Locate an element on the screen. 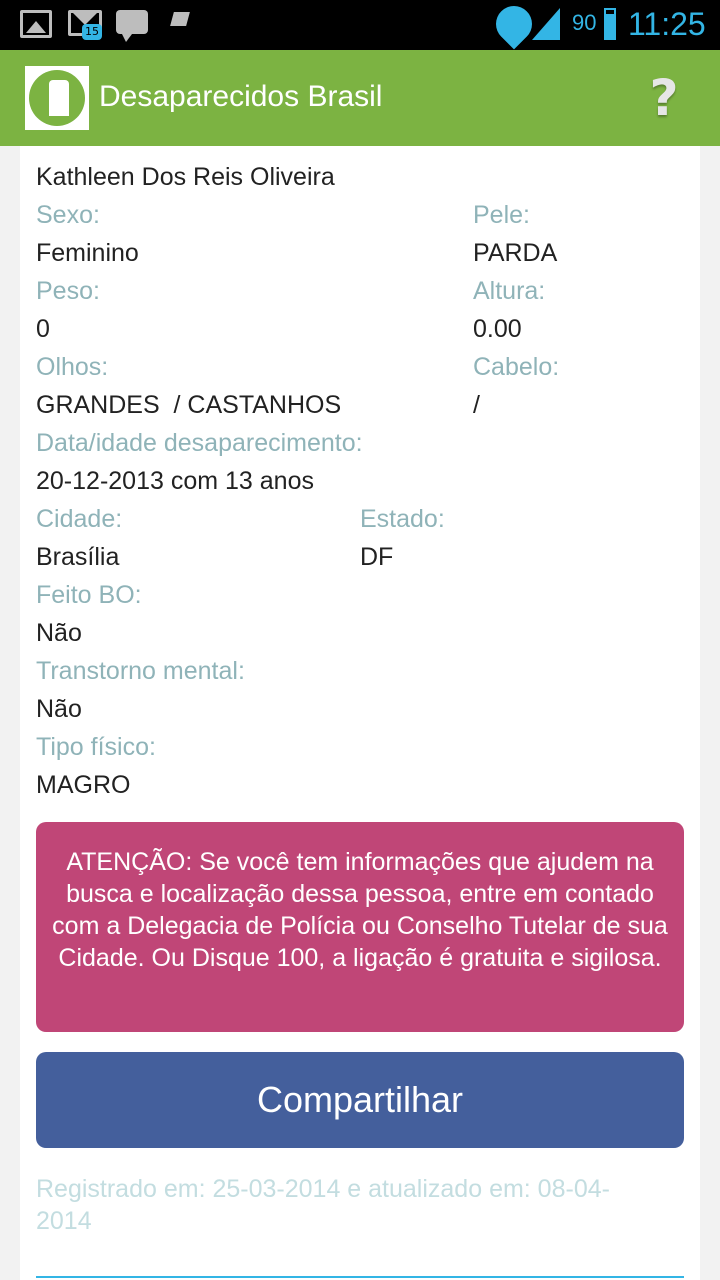 This screenshot has width=720, height=1280. transtorno-mental-value: Não is located at coordinates (59, 709).